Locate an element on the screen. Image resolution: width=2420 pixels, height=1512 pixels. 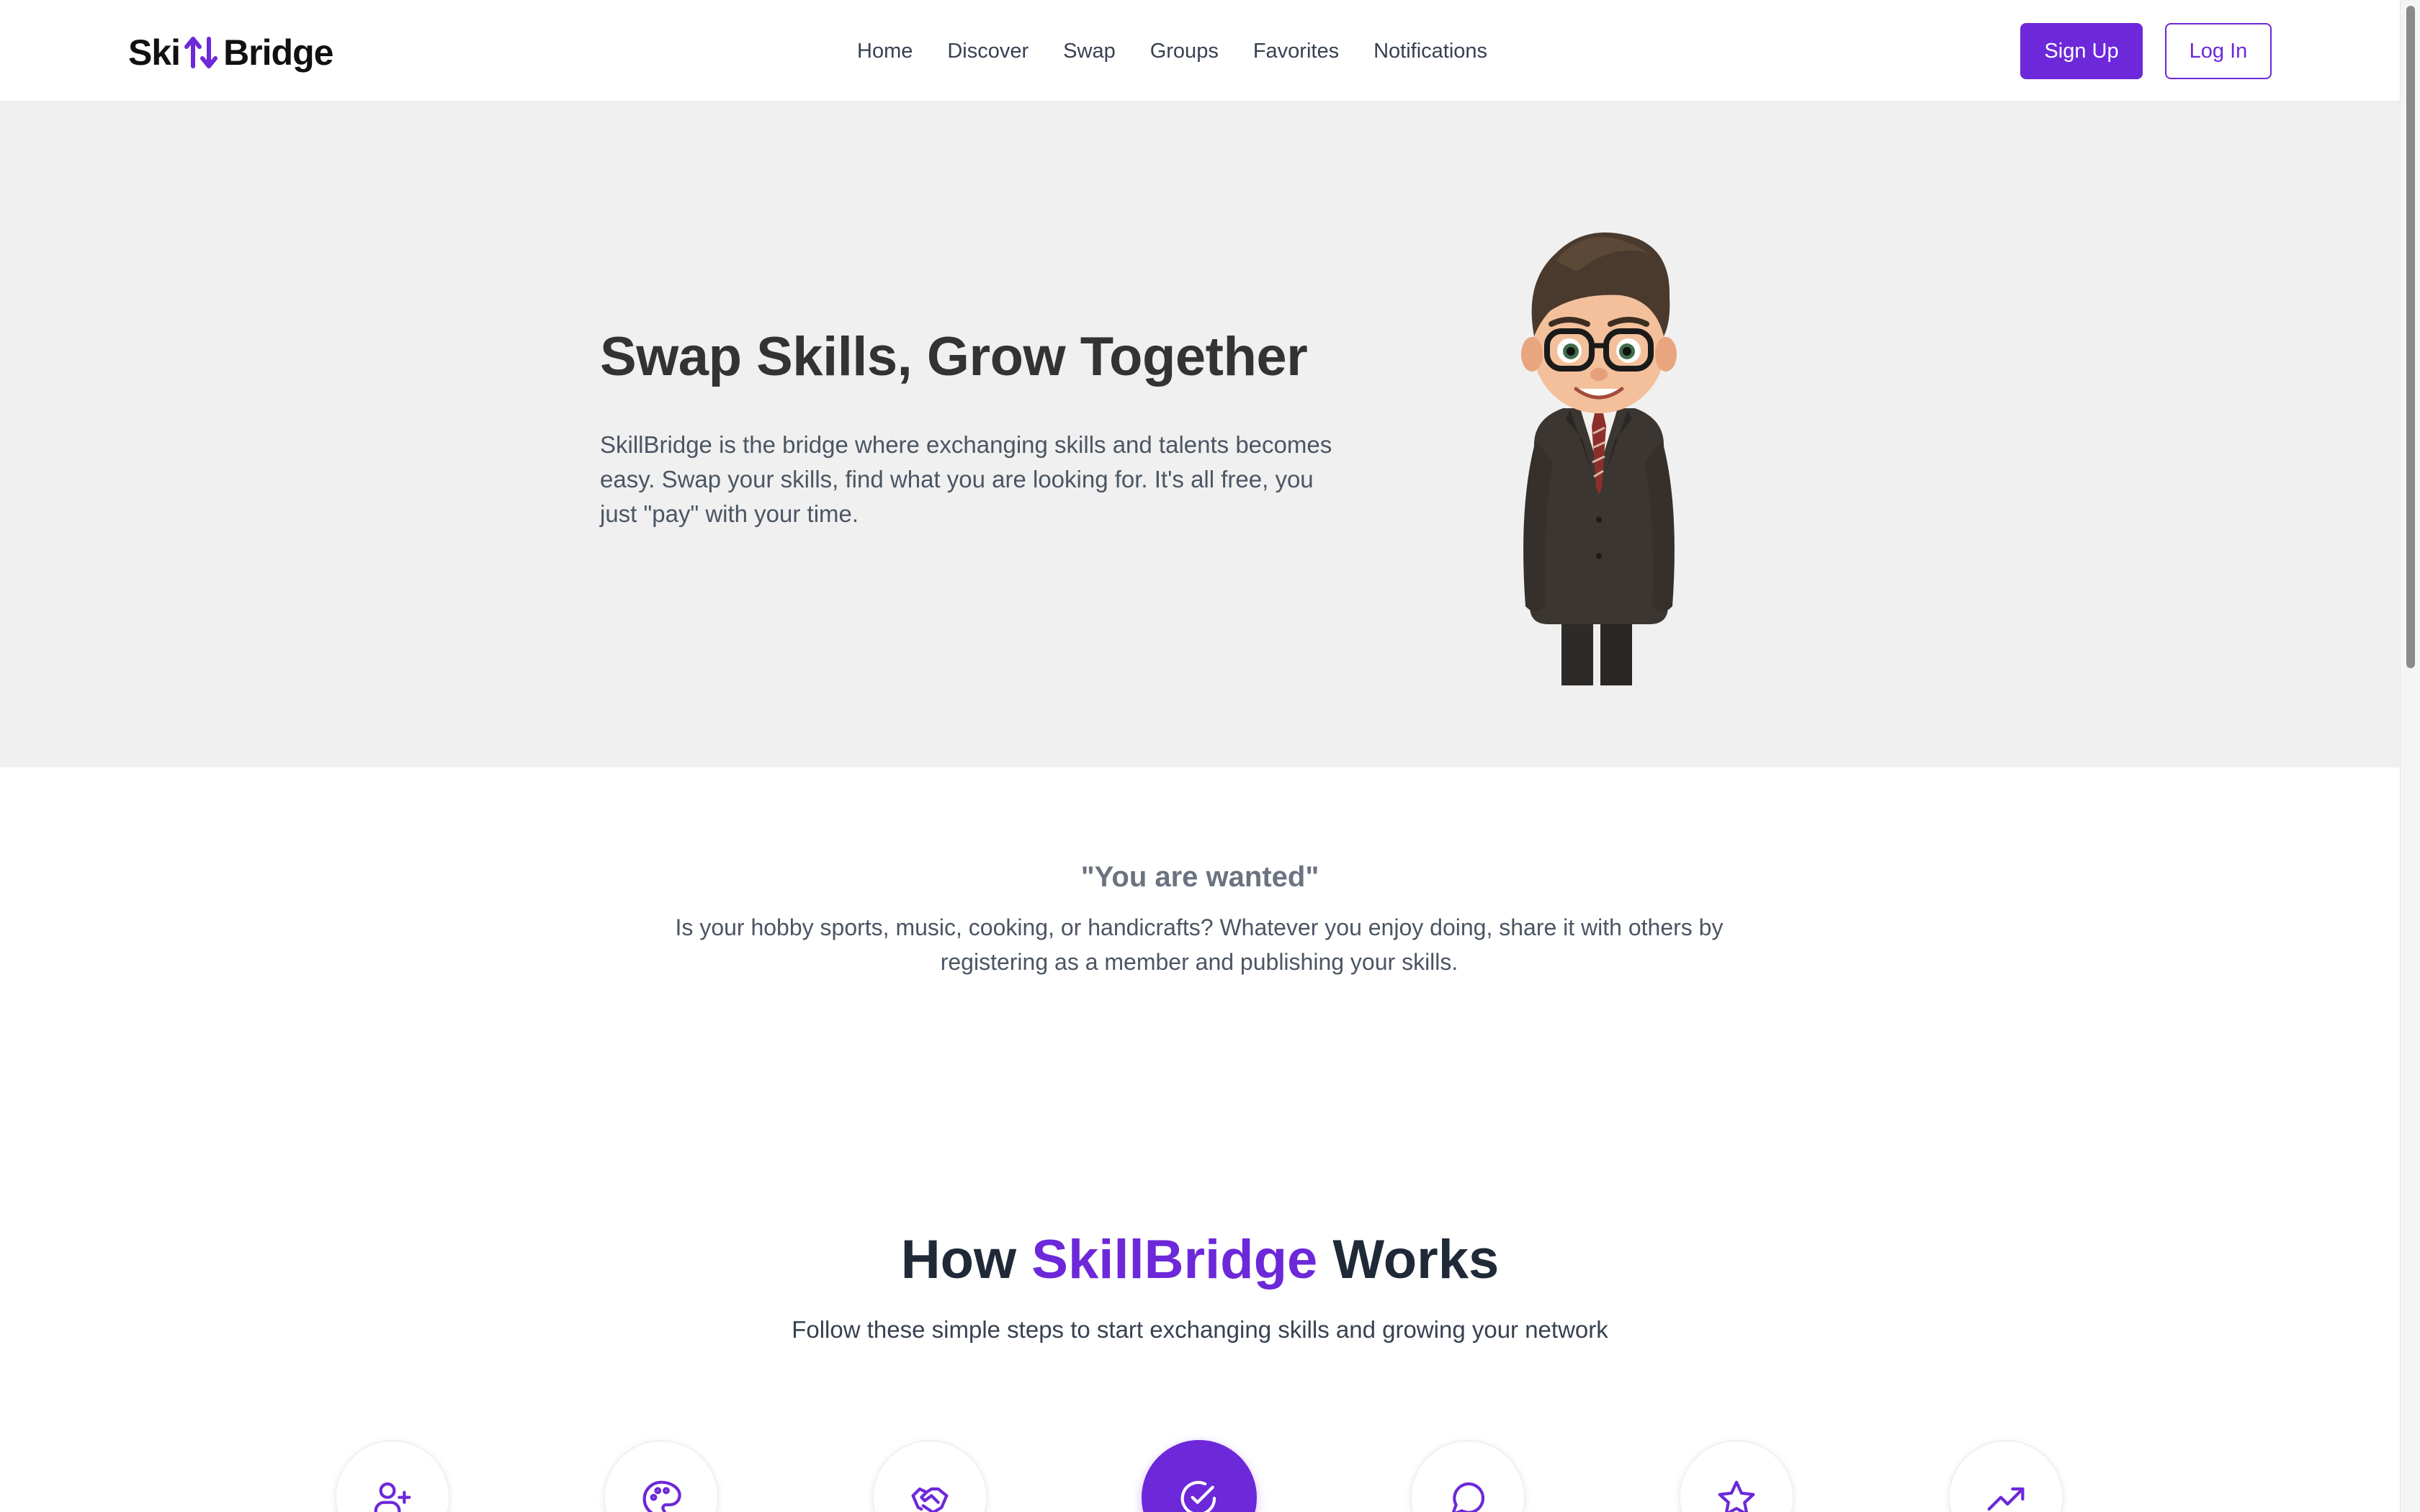
brand-name-right: Bridge is located at coordinates (278, 52).